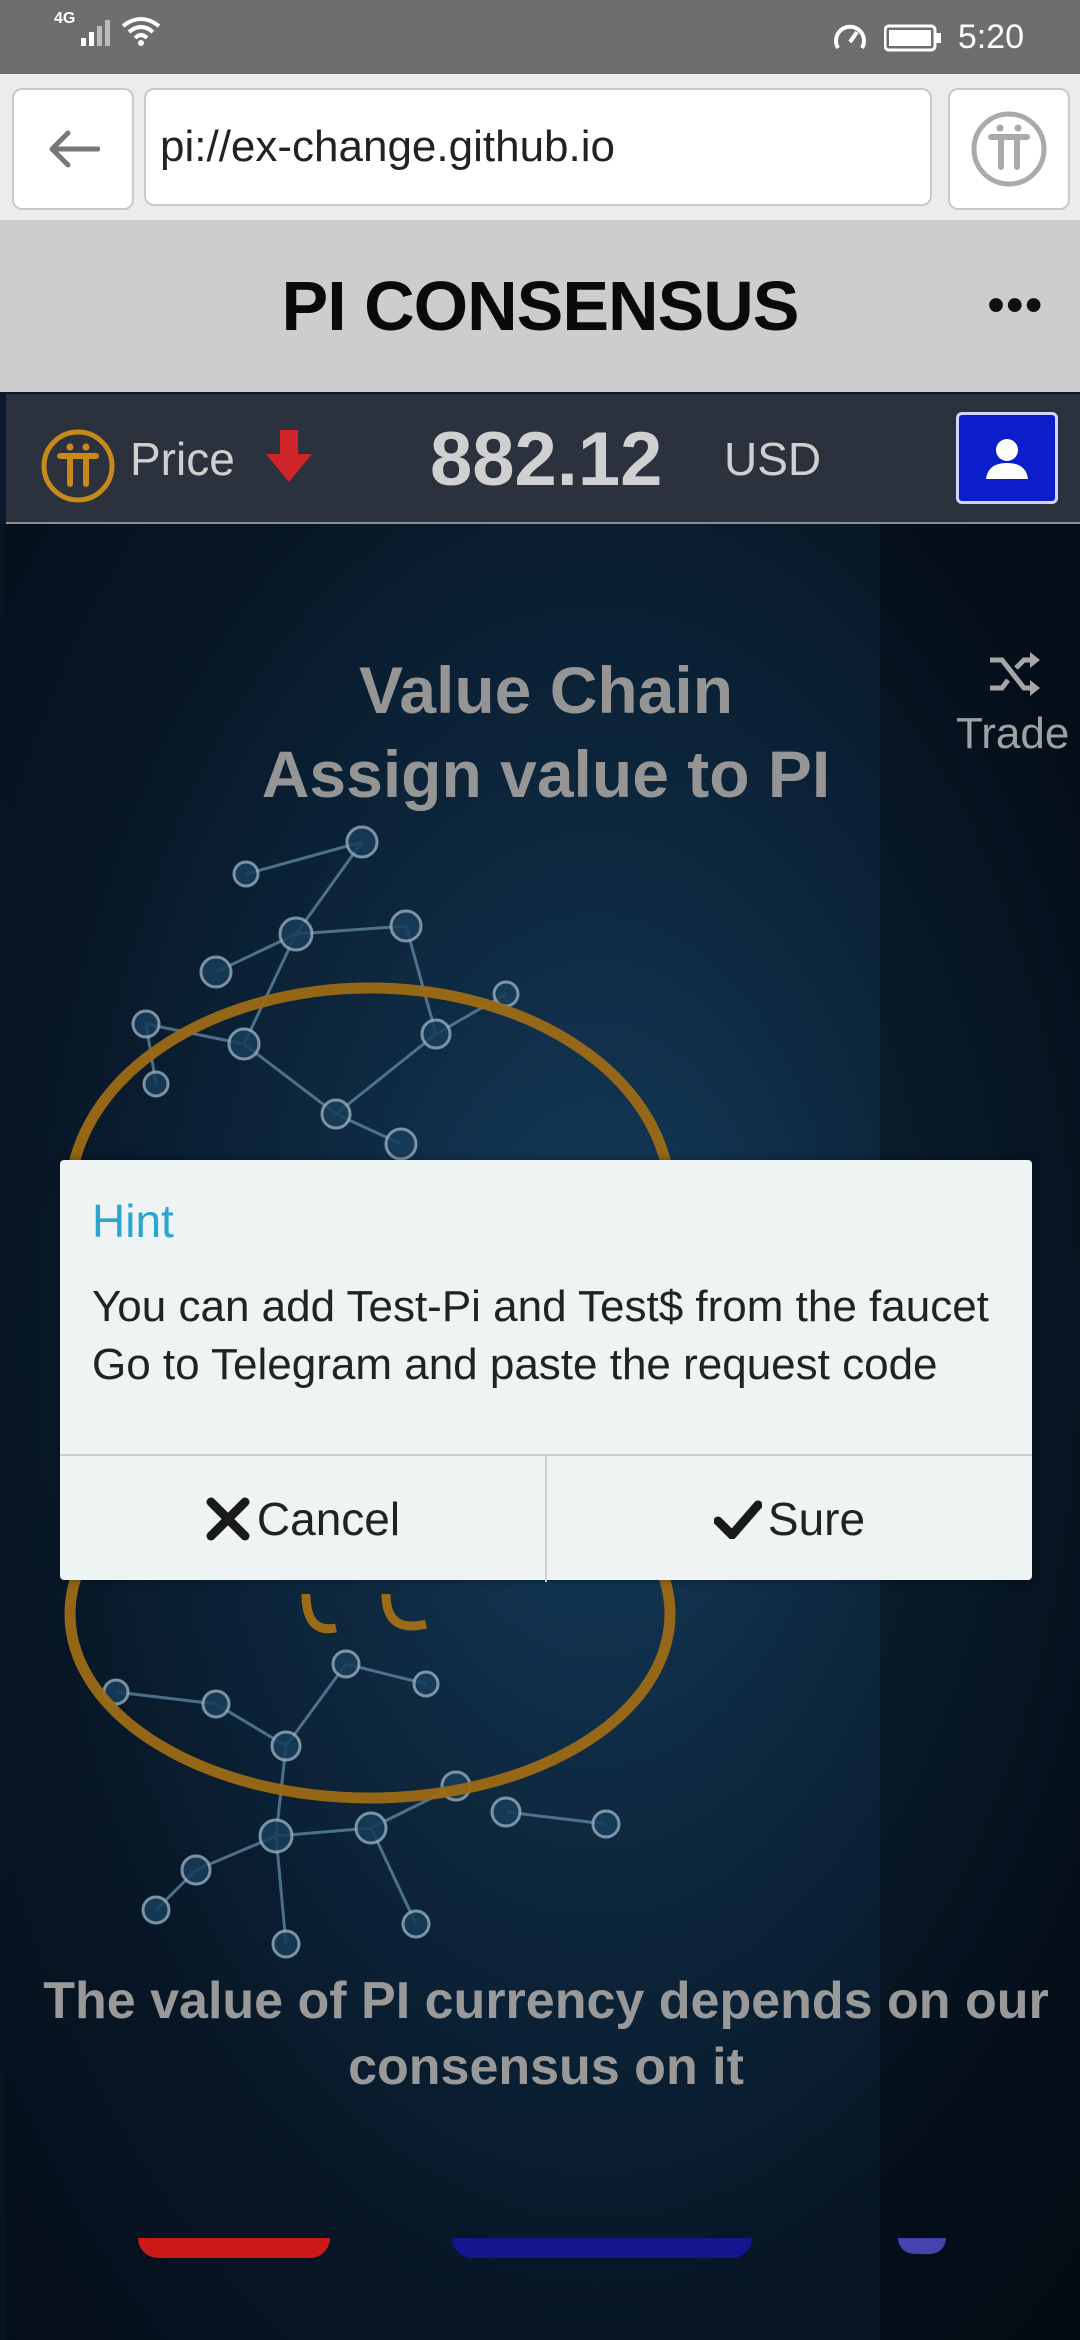  I want to click on bottom-red-button, so click(234, 2248).